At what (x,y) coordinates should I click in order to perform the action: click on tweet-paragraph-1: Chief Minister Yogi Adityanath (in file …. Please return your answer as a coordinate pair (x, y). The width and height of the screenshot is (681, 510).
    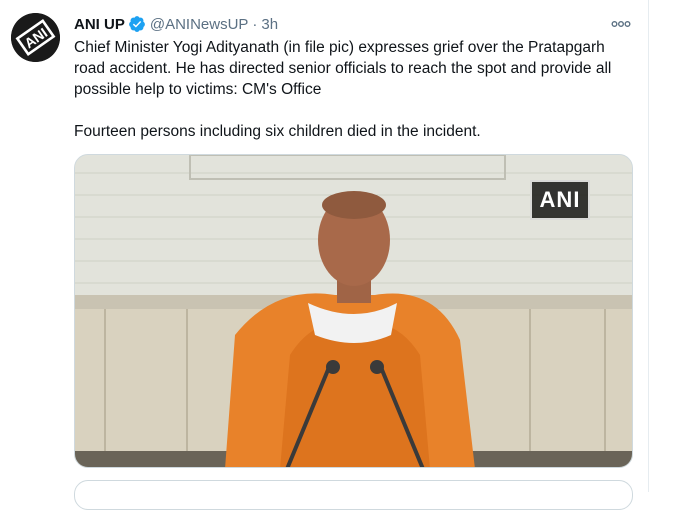
    Looking at the image, I should click on (343, 68).